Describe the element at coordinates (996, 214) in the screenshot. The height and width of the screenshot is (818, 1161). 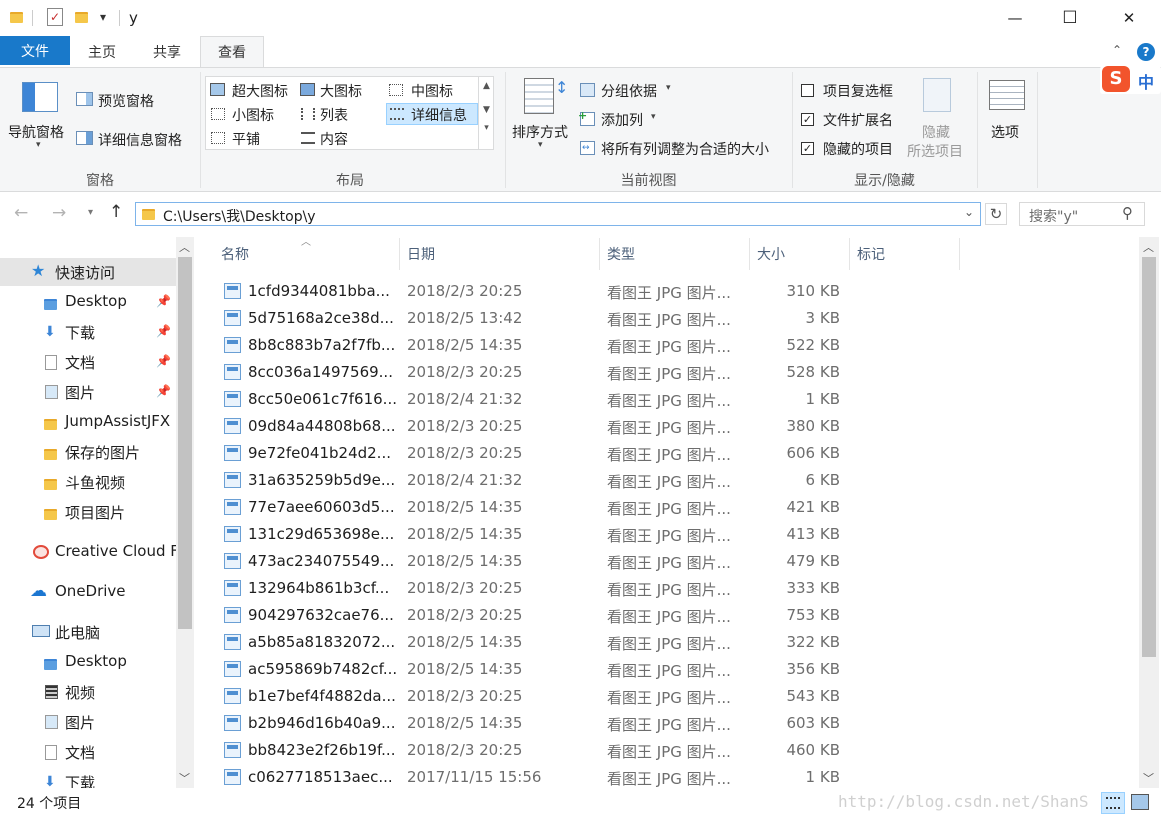
I see `refresh-icon: ↻` at that location.